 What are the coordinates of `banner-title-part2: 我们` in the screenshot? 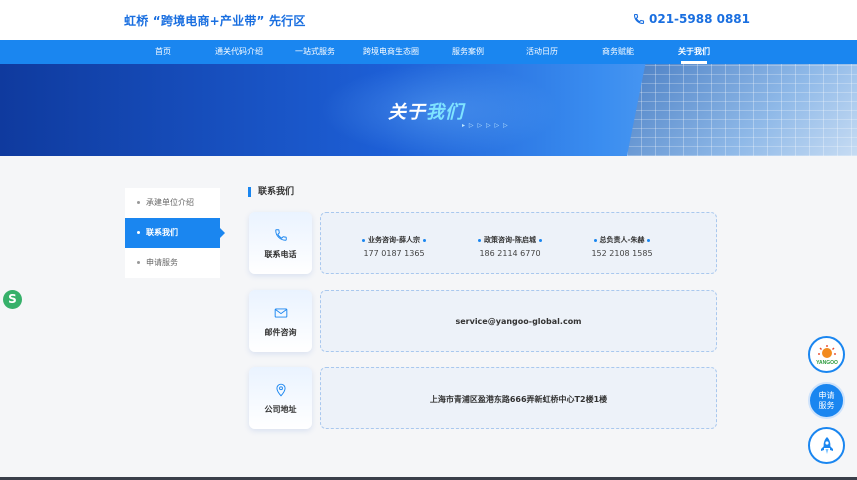 It's located at (445, 112).